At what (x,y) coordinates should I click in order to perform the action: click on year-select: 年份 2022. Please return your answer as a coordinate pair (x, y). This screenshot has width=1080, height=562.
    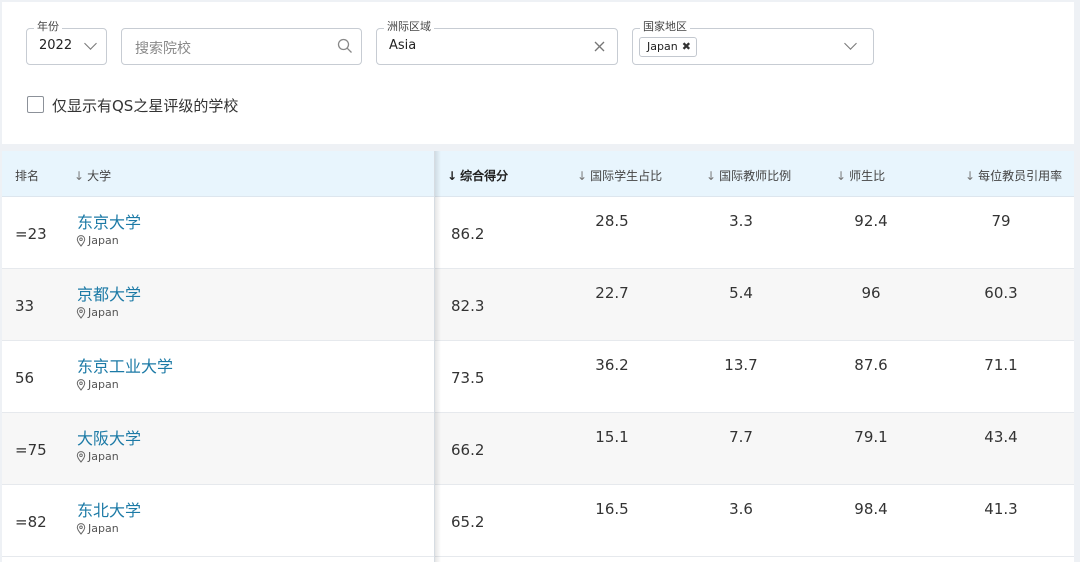
    Looking at the image, I should click on (66, 42).